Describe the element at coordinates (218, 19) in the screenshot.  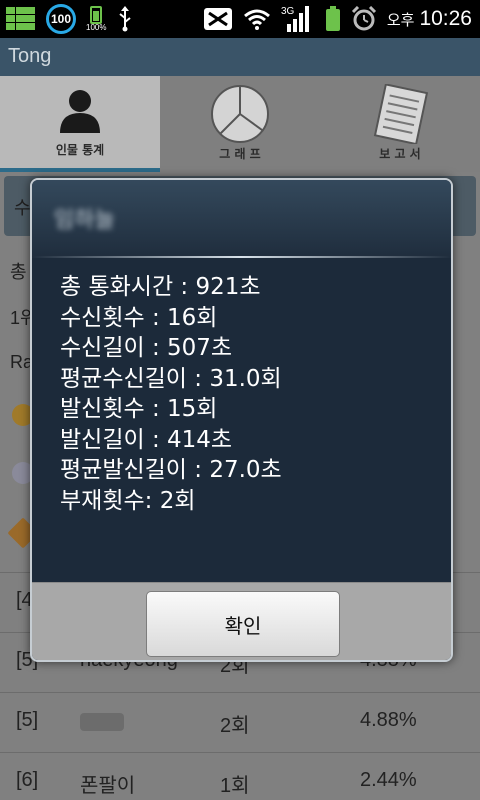
I see `no-sim-icon` at that location.